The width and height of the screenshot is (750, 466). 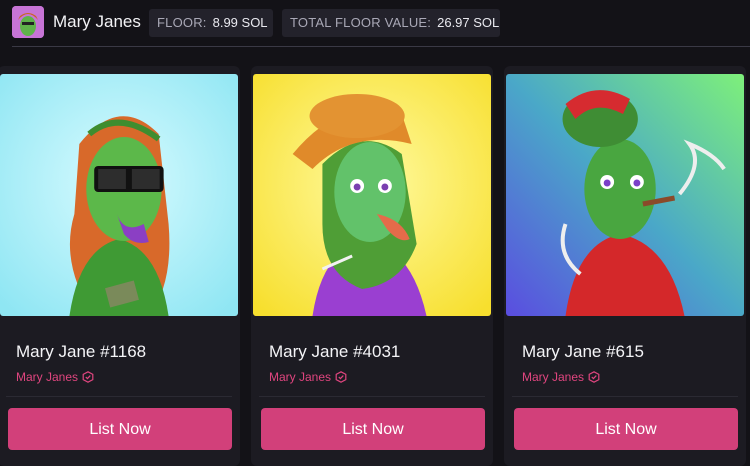 What do you see at coordinates (97, 22) in the screenshot?
I see `collection-title: Mary Janes` at bounding box center [97, 22].